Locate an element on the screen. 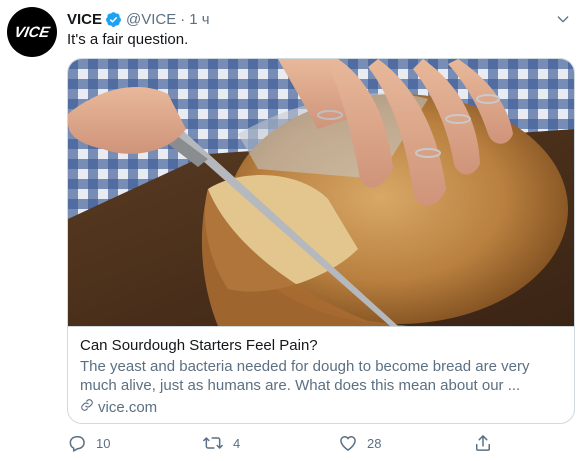  tweet-actions: 10 4 28 is located at coordinates (282, 445).